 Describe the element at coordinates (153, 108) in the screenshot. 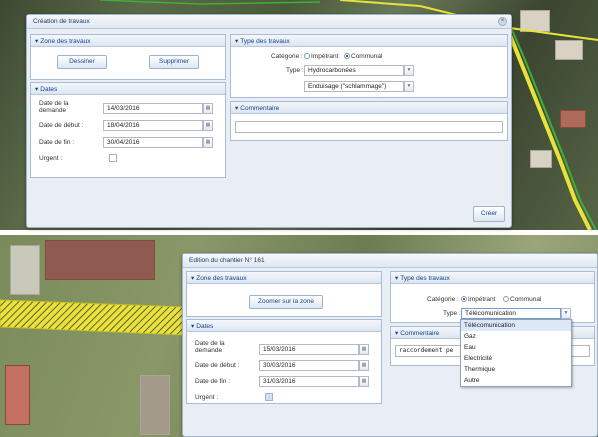

I see `request-date-field: 14/03/2016` at that location.